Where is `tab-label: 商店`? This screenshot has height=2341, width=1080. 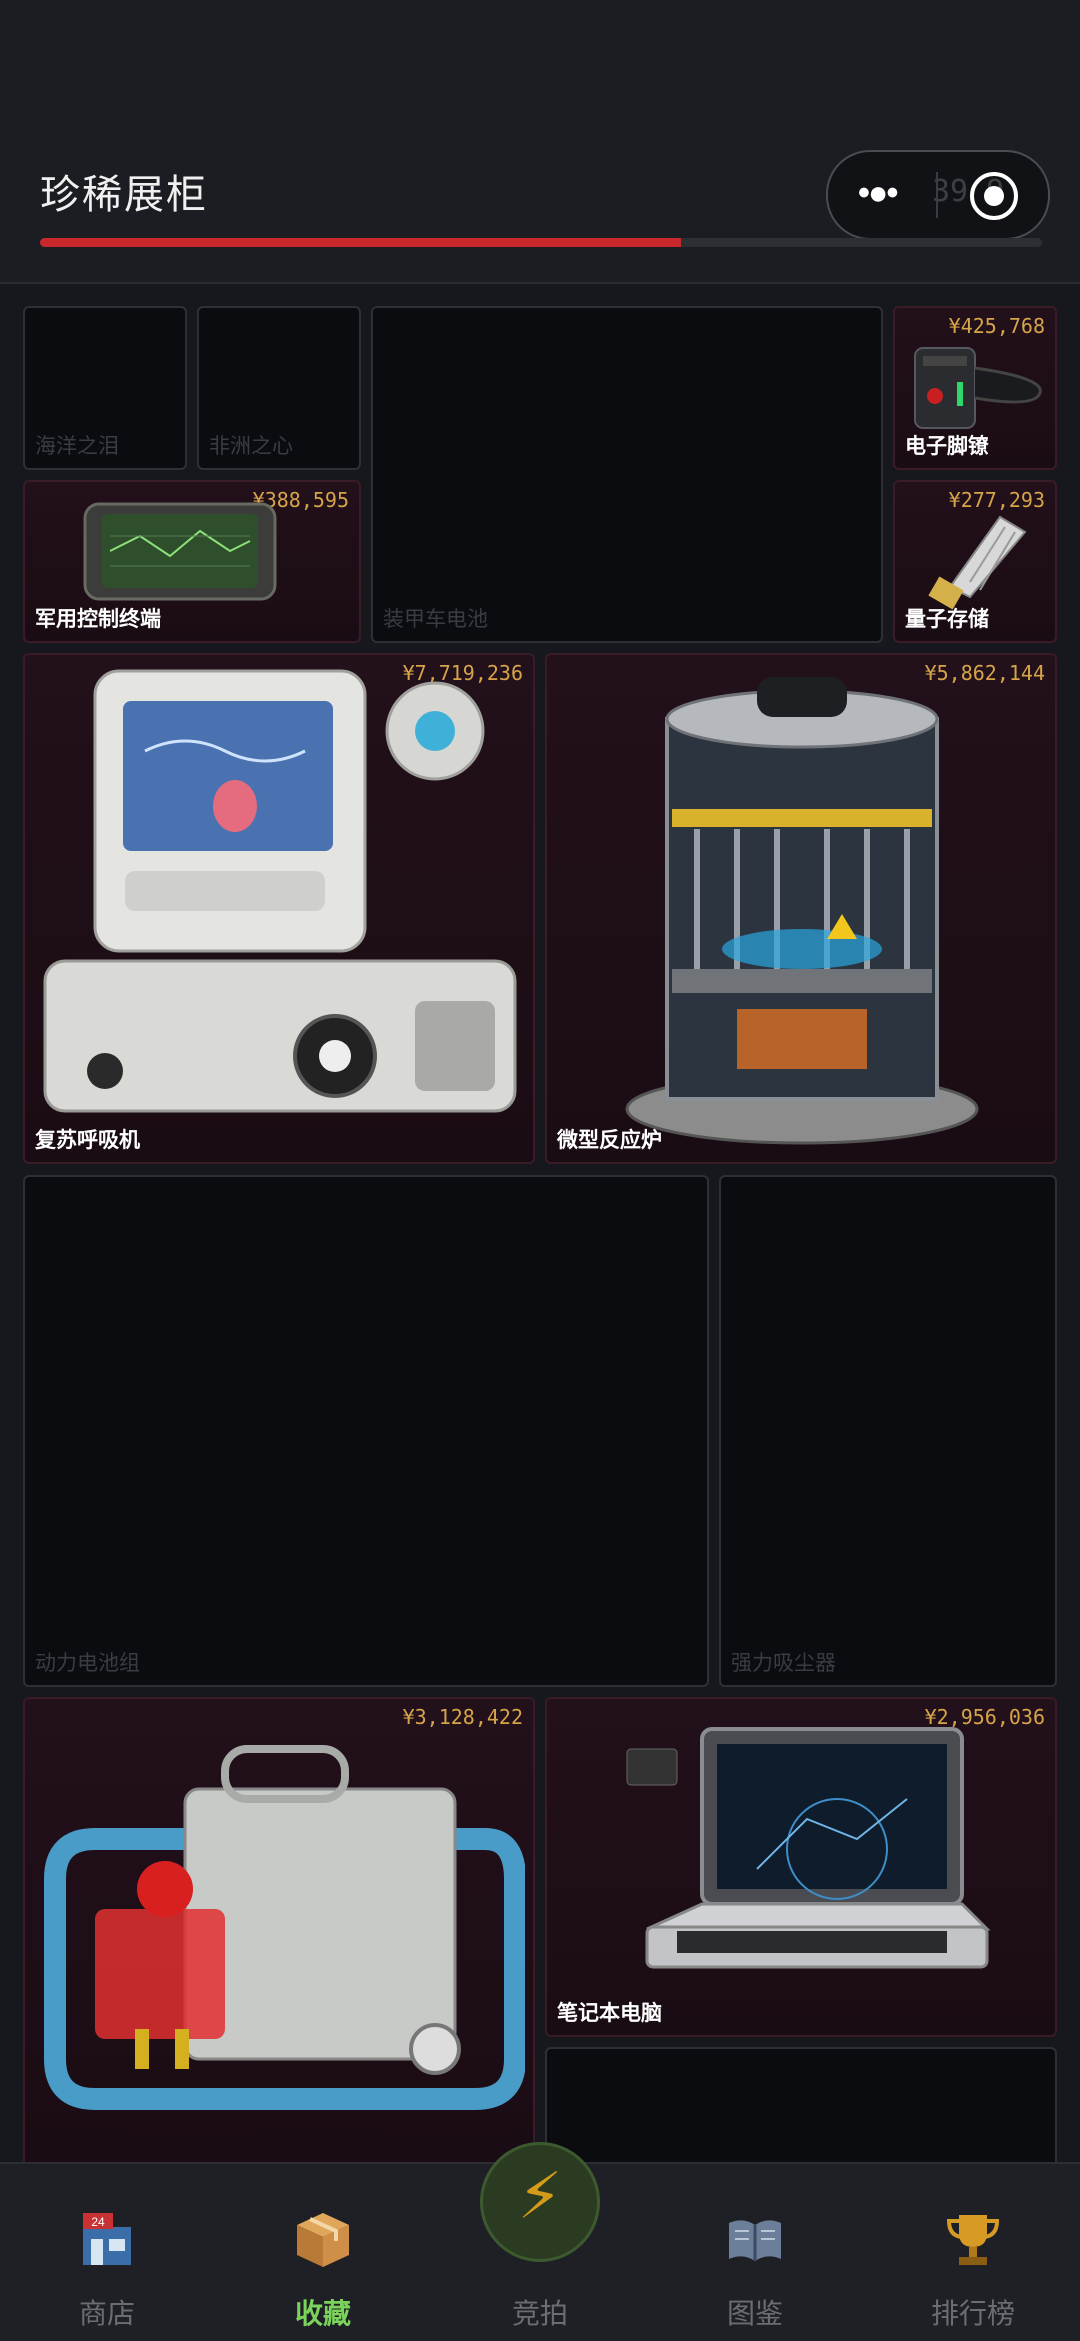 tab-label: 商店 is located at coordinates (106, 2313).